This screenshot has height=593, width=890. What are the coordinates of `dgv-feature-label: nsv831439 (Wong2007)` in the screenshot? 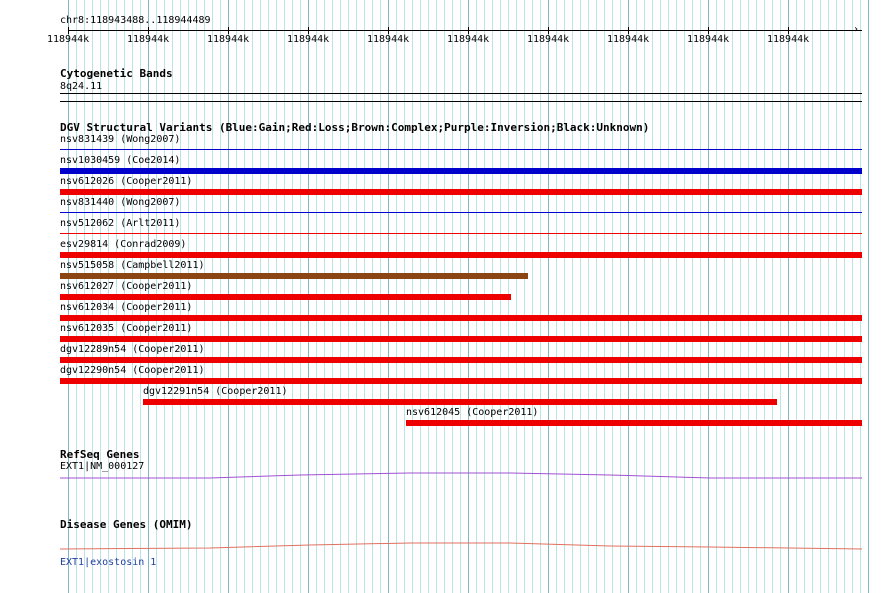 It's located at (120, 139).